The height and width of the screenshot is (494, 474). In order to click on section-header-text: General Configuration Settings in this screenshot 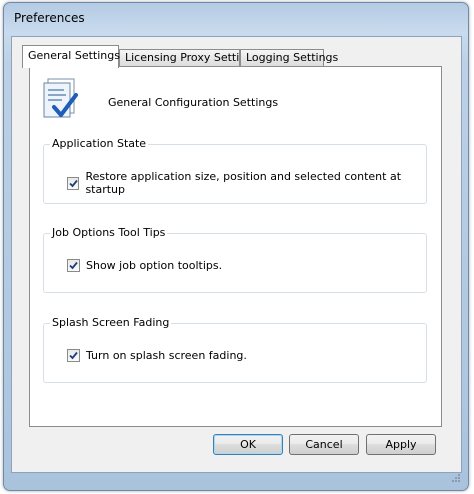, I will do `click(193, 102)`.